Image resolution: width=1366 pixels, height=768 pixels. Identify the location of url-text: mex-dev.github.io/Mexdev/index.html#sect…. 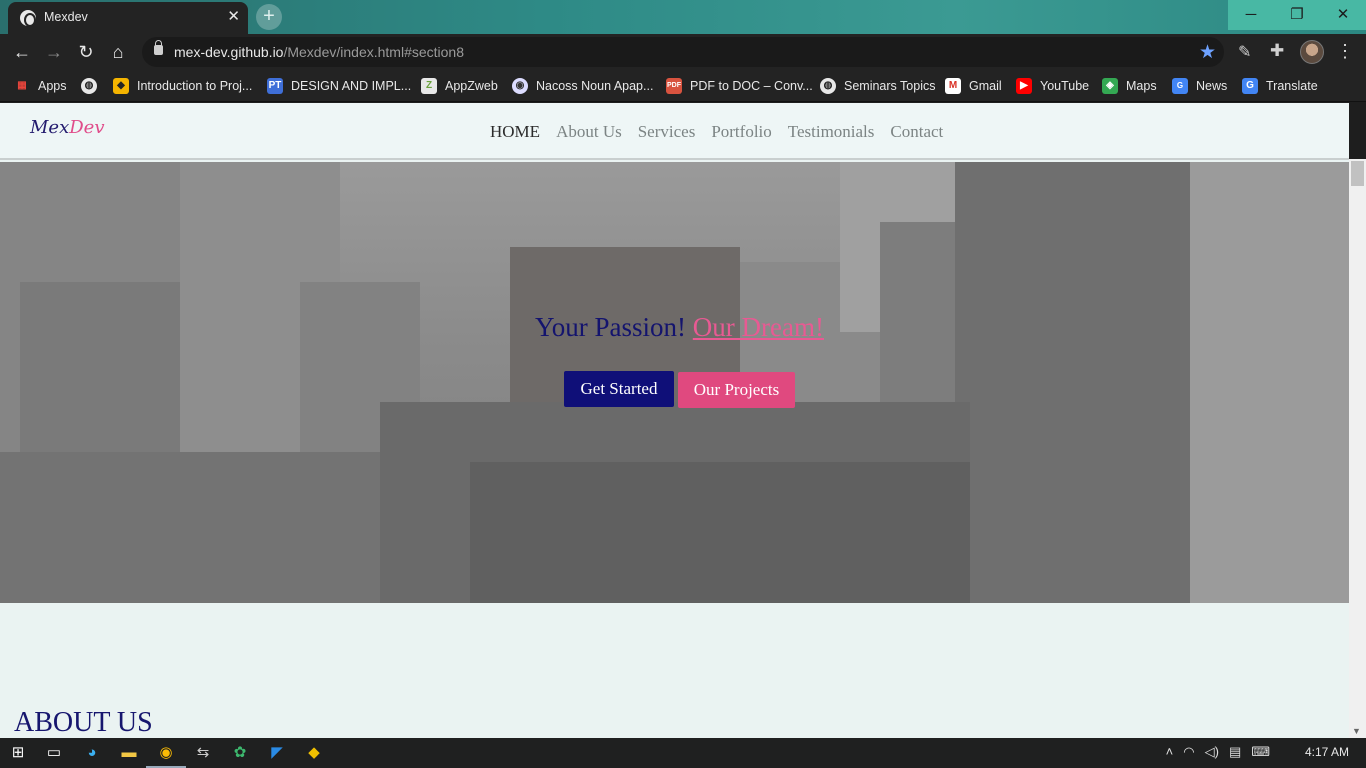
(319, 52).